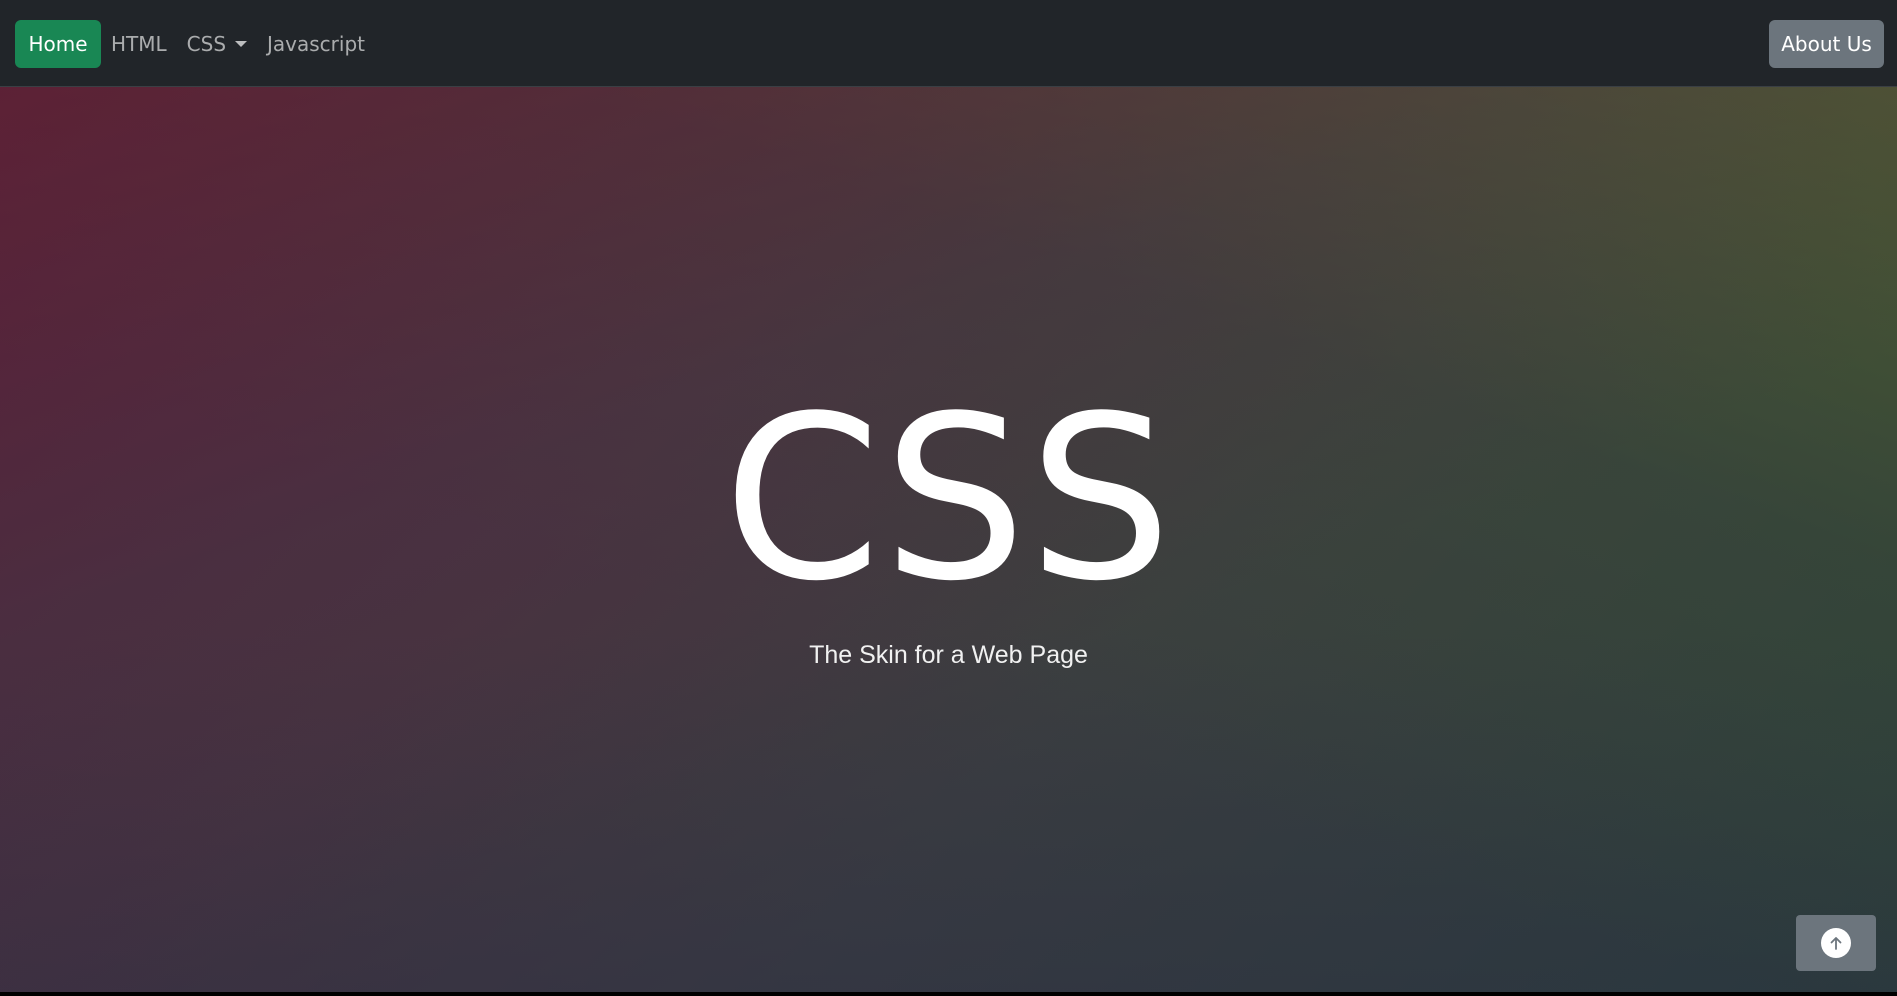 This screenshot has height=996, width=1897. I want to click on nav-link-html: HTML, so click(139, 44).